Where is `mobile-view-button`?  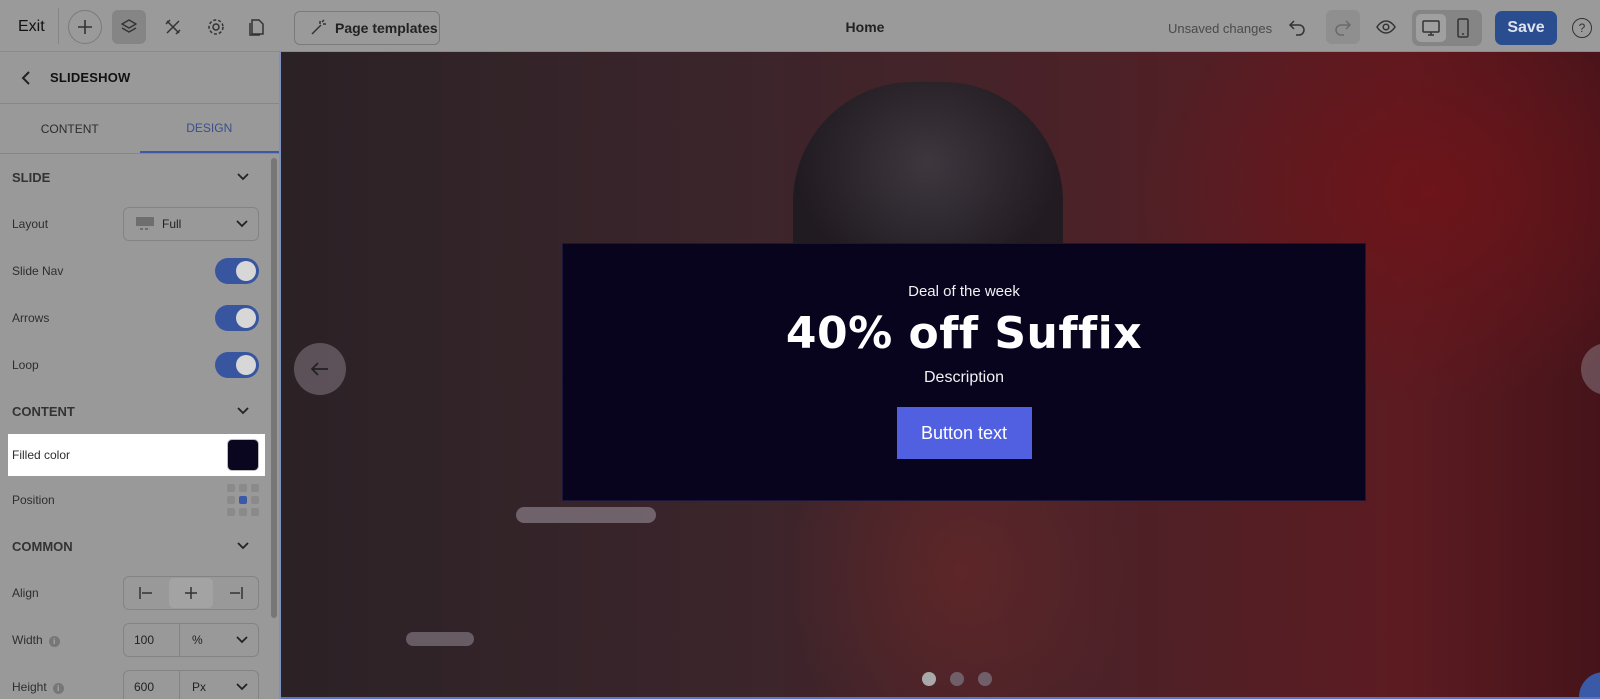 mobile-view-button is located at coordinates (1463, 28).